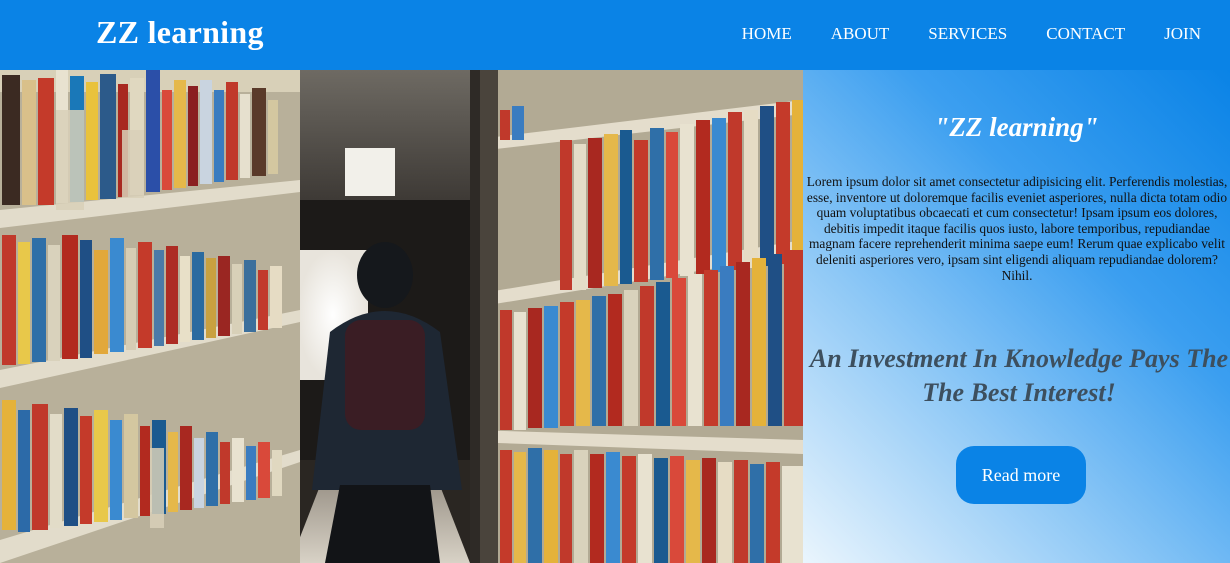 The height and width of the screenshot is (563, 1230). What do you see at coordinates (1182, 34) in the screenshot?
I see `nav-join-link: JOIN` at bounding box center [1182, 34].